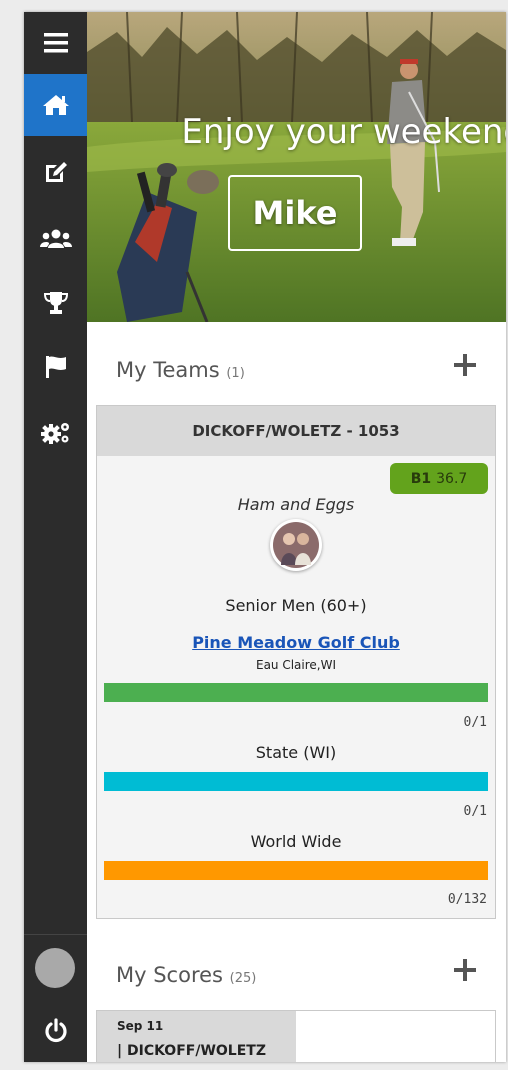 This screenshot has width=508, height=1070. Describe the element at coordinates (465, 365) in the screenshot. I see `add-team-plus-icon` at that location.